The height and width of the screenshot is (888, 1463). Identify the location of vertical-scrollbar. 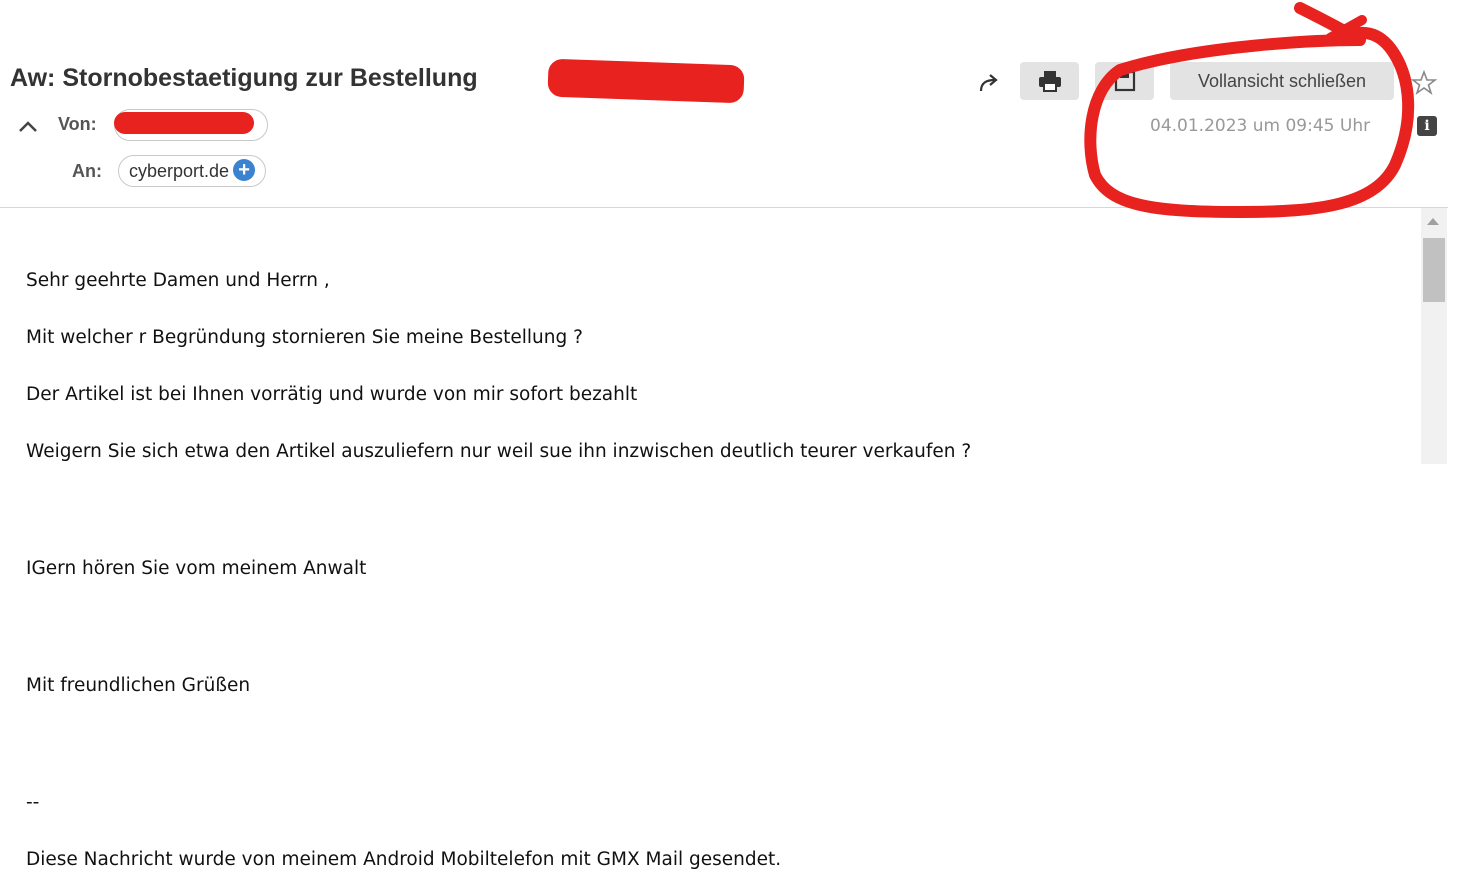
(1434, 336).